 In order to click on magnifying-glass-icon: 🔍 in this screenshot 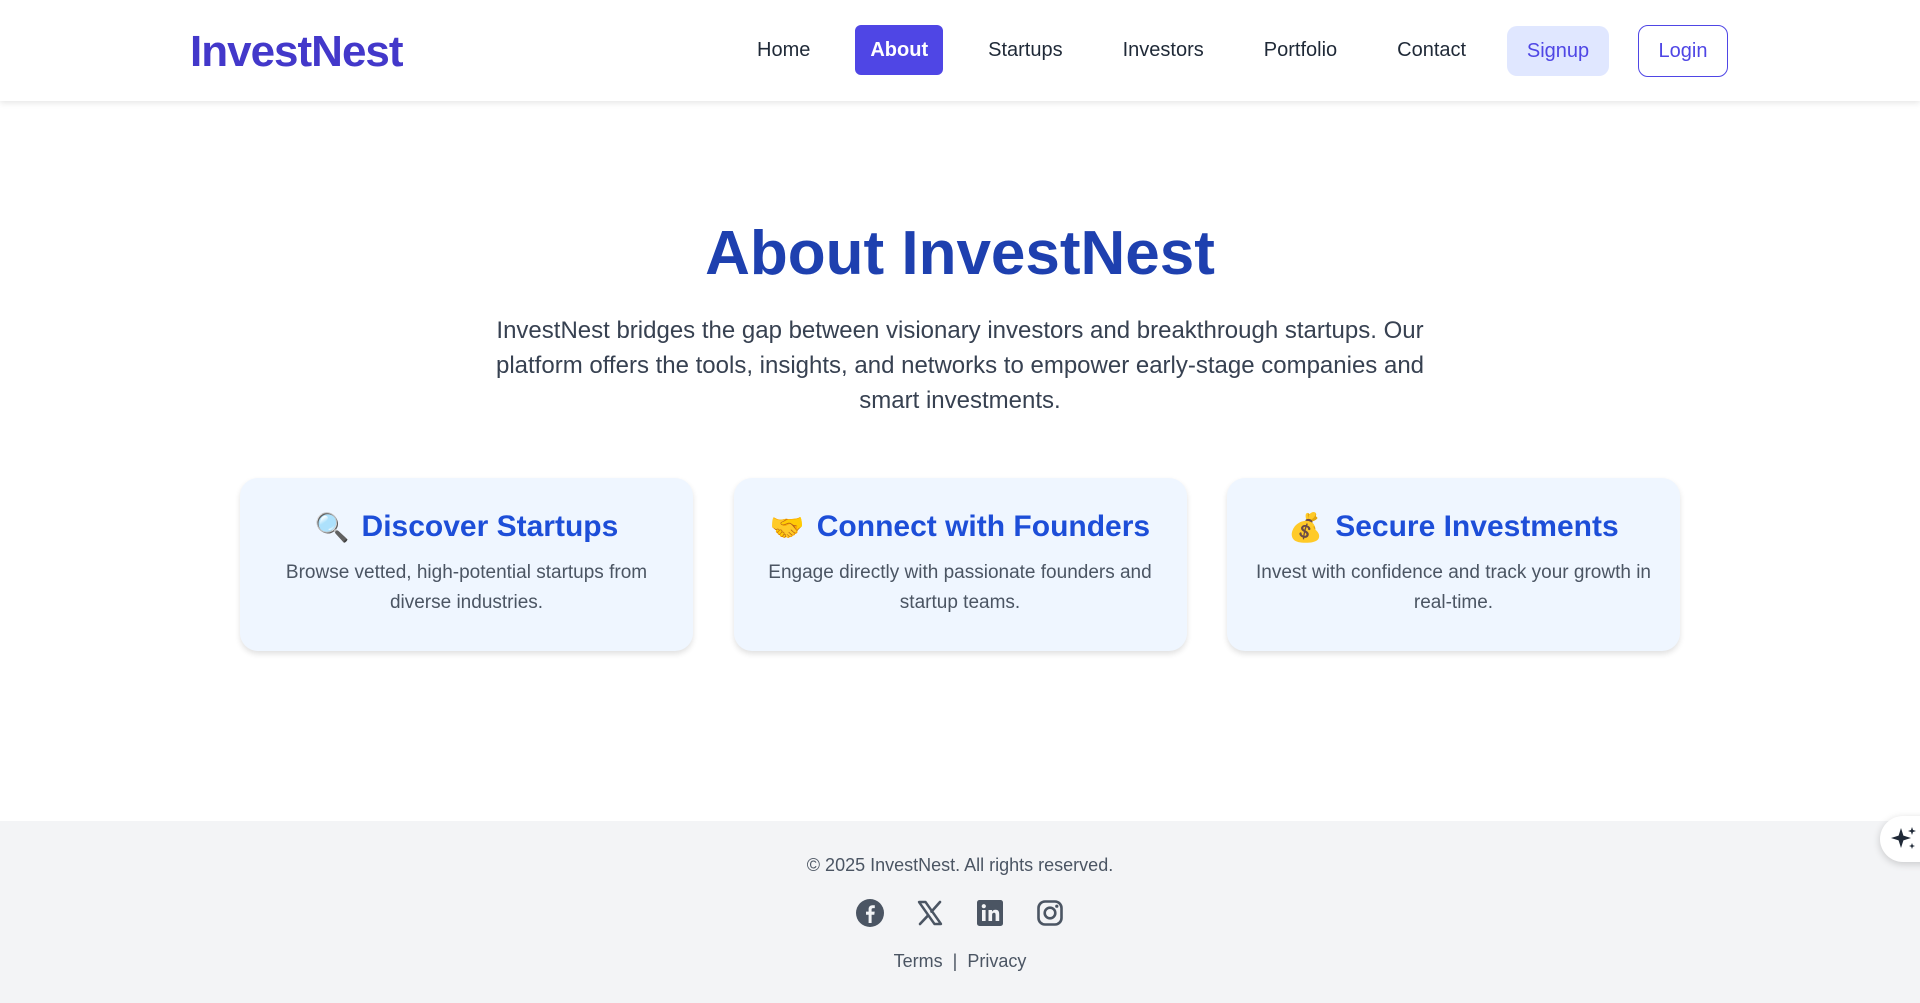, I will do `click(332, 527)`.